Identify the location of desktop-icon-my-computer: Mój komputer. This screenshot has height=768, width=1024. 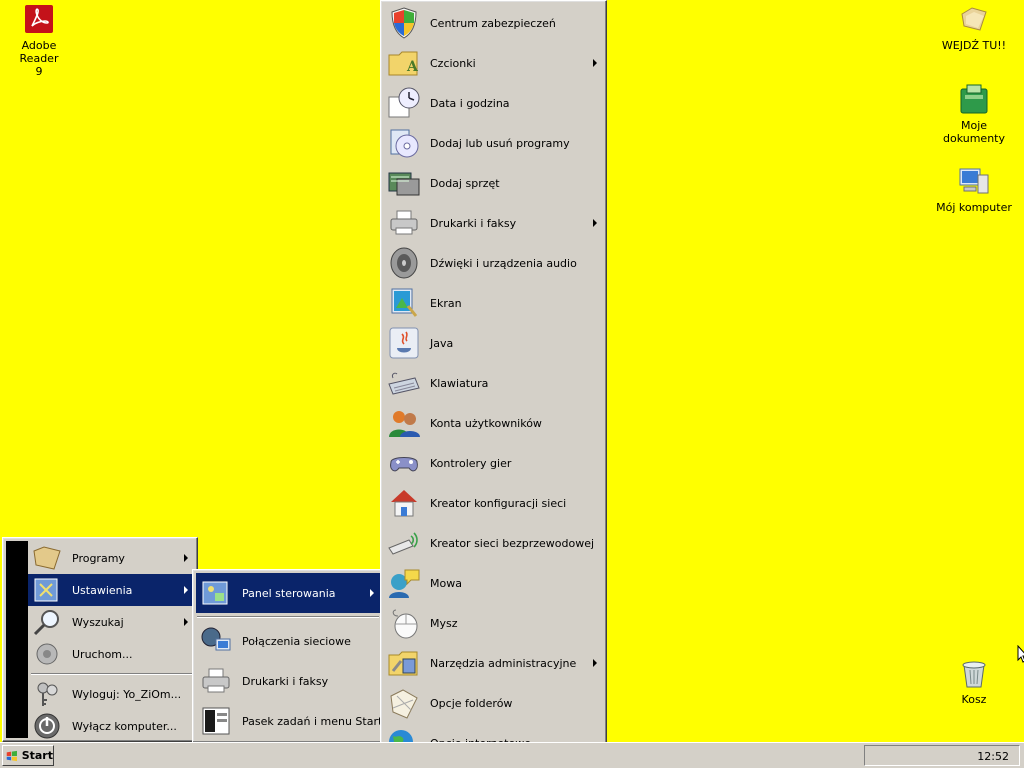
(974, 189).